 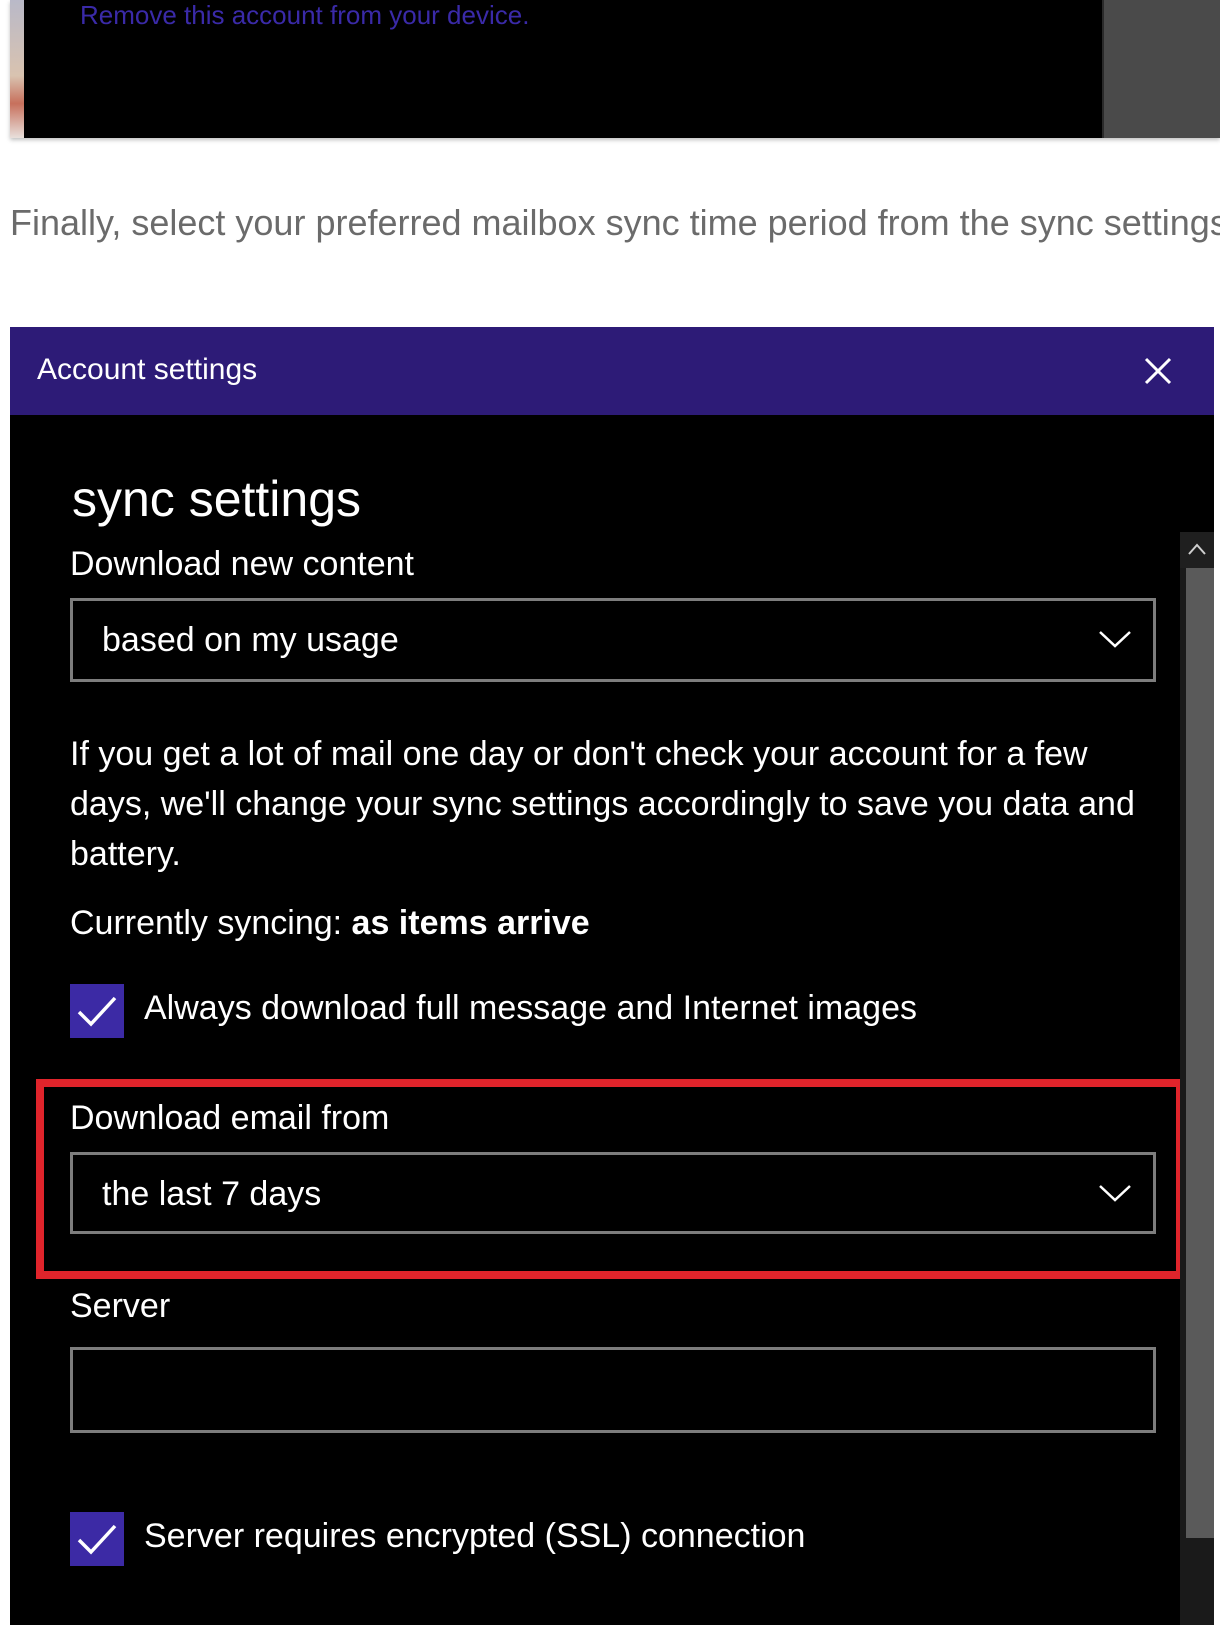 What do you see at coordinates (217, 499) in the screenshot?
I see `section-heading: sync settings` at bounding box center [217, 499].